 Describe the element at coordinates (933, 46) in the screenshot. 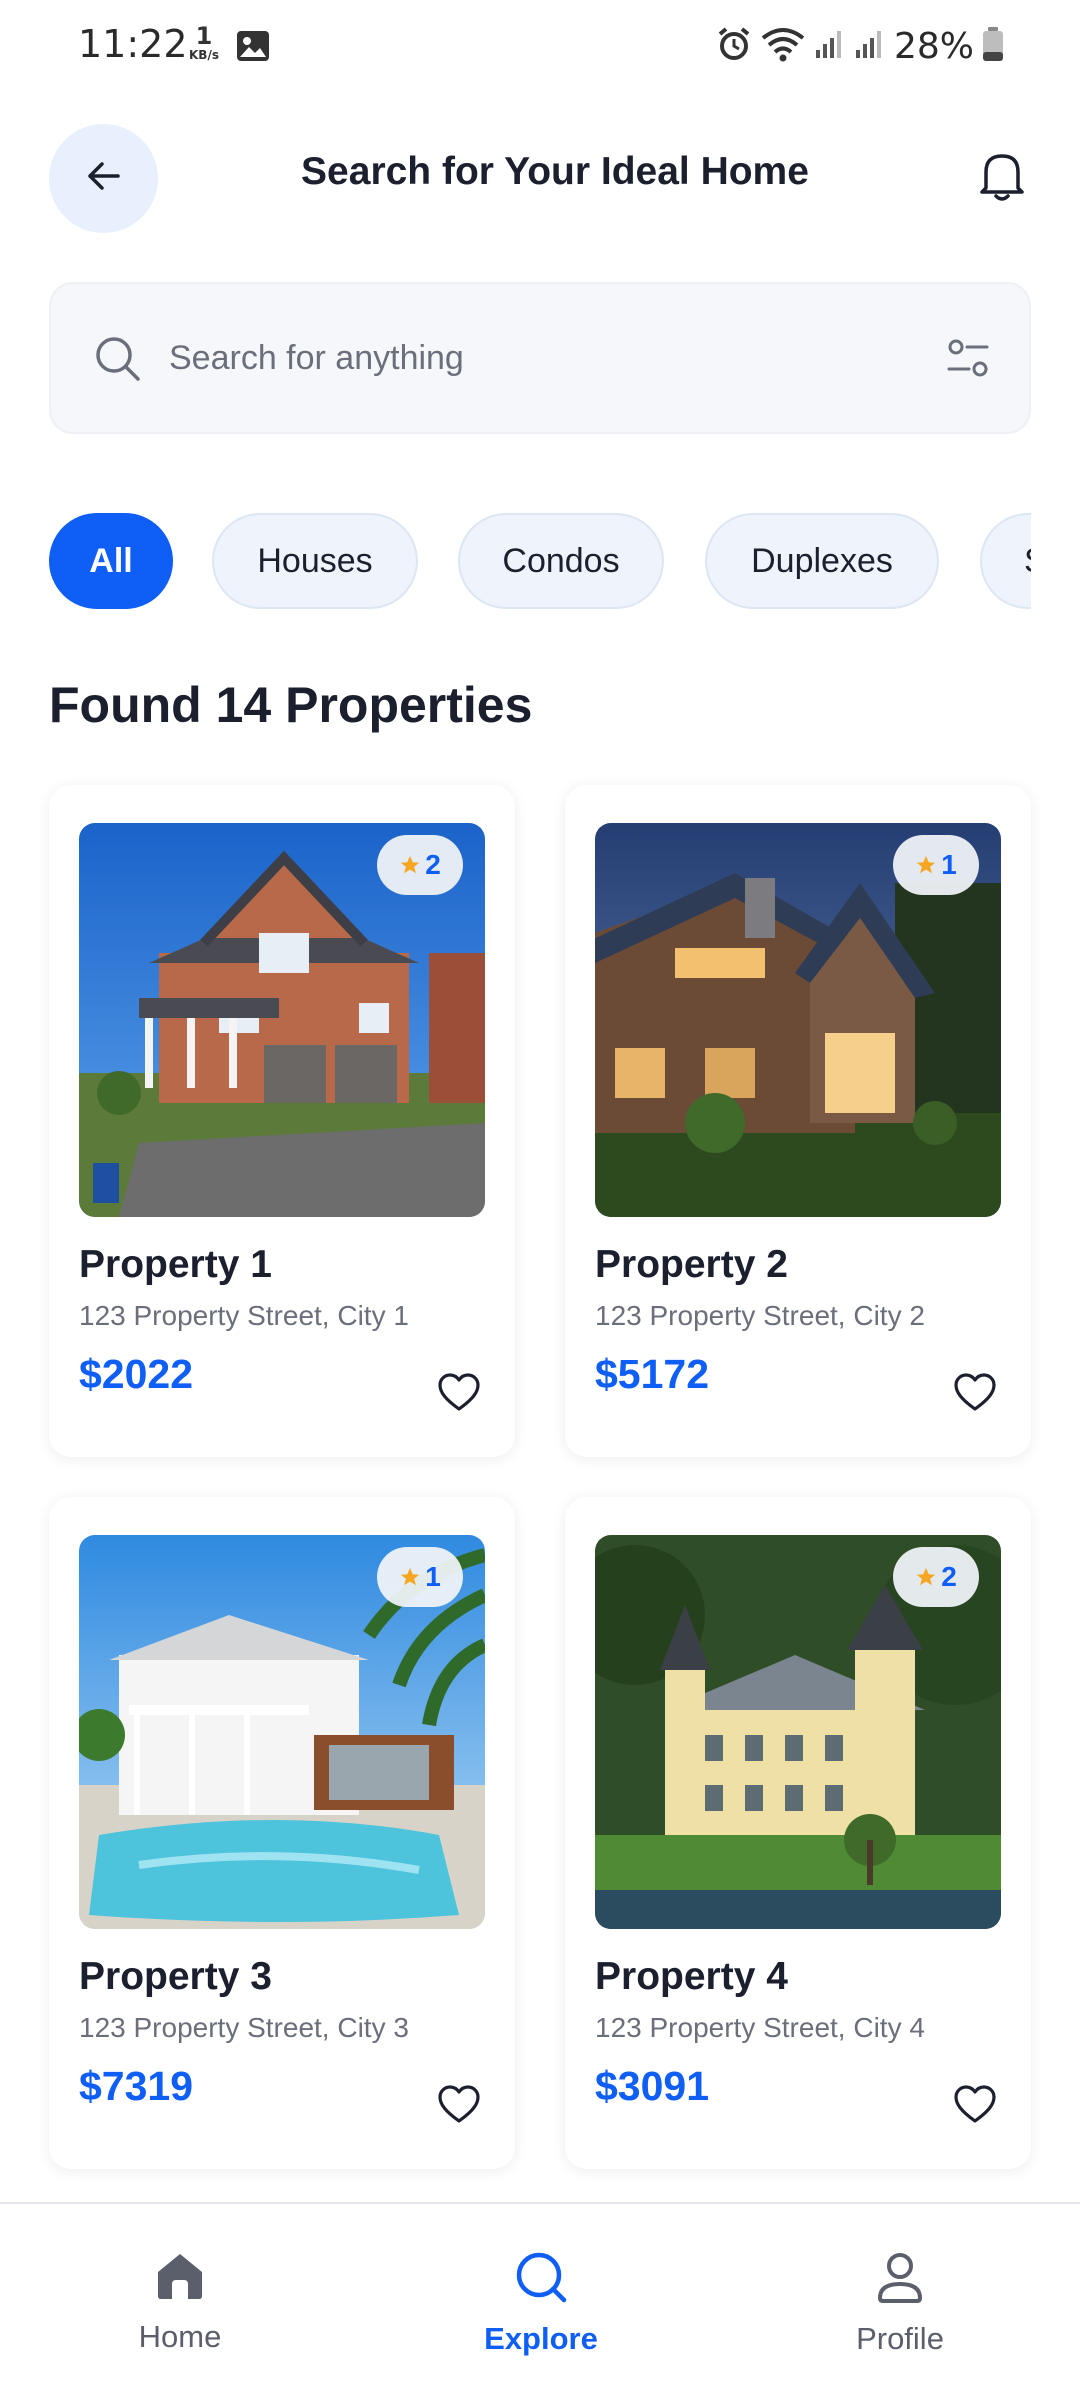

I see `battery-percent: 28%` at that location.